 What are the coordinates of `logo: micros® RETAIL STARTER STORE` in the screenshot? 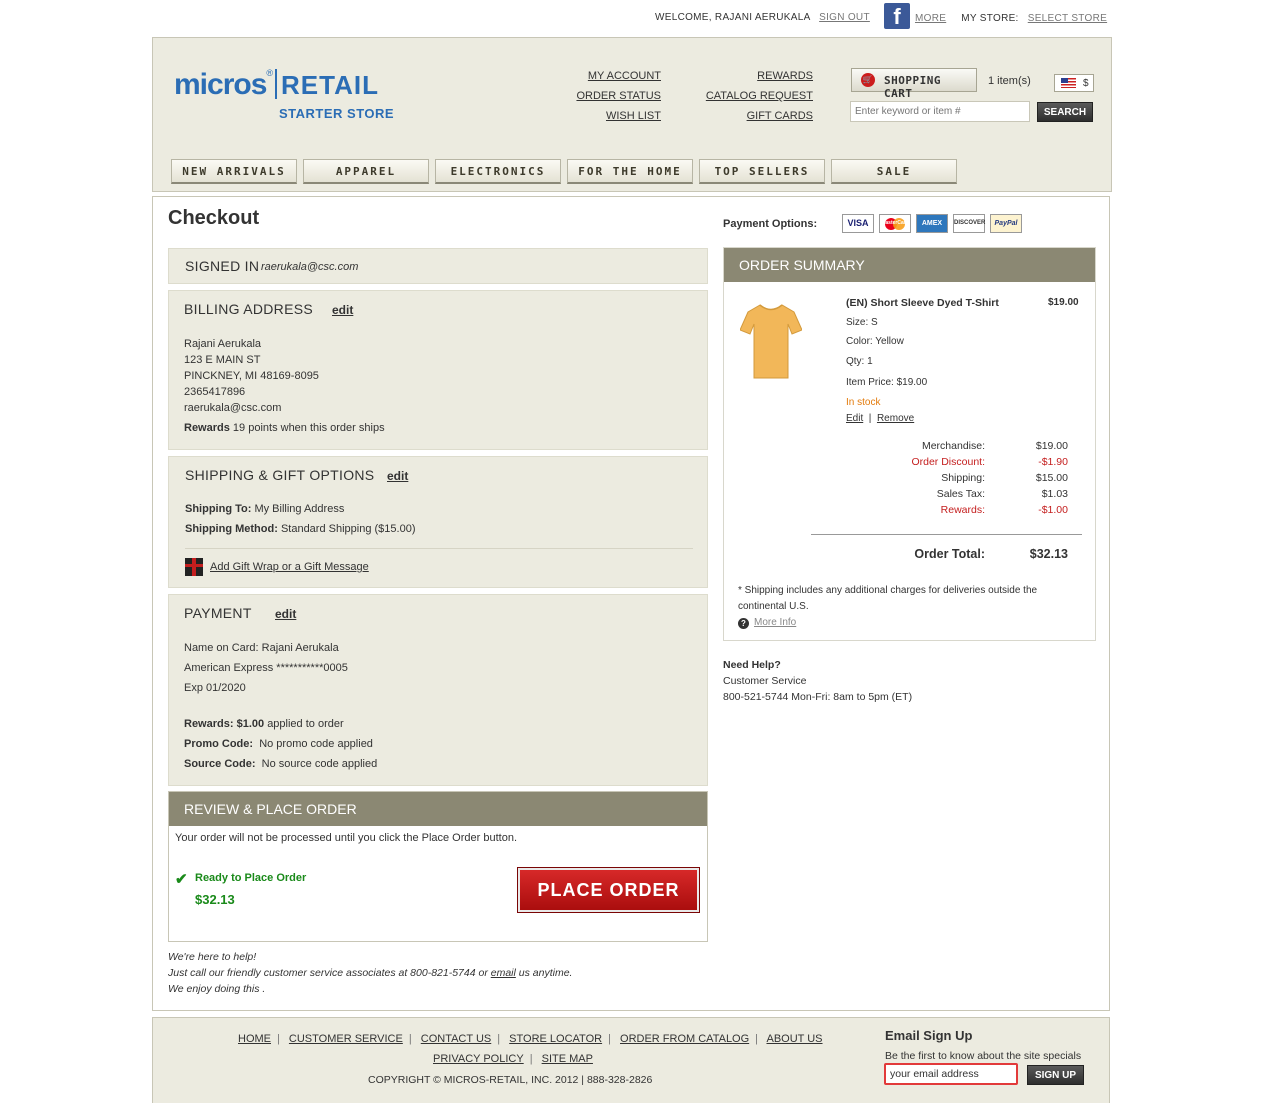 It's located at (284, 94).